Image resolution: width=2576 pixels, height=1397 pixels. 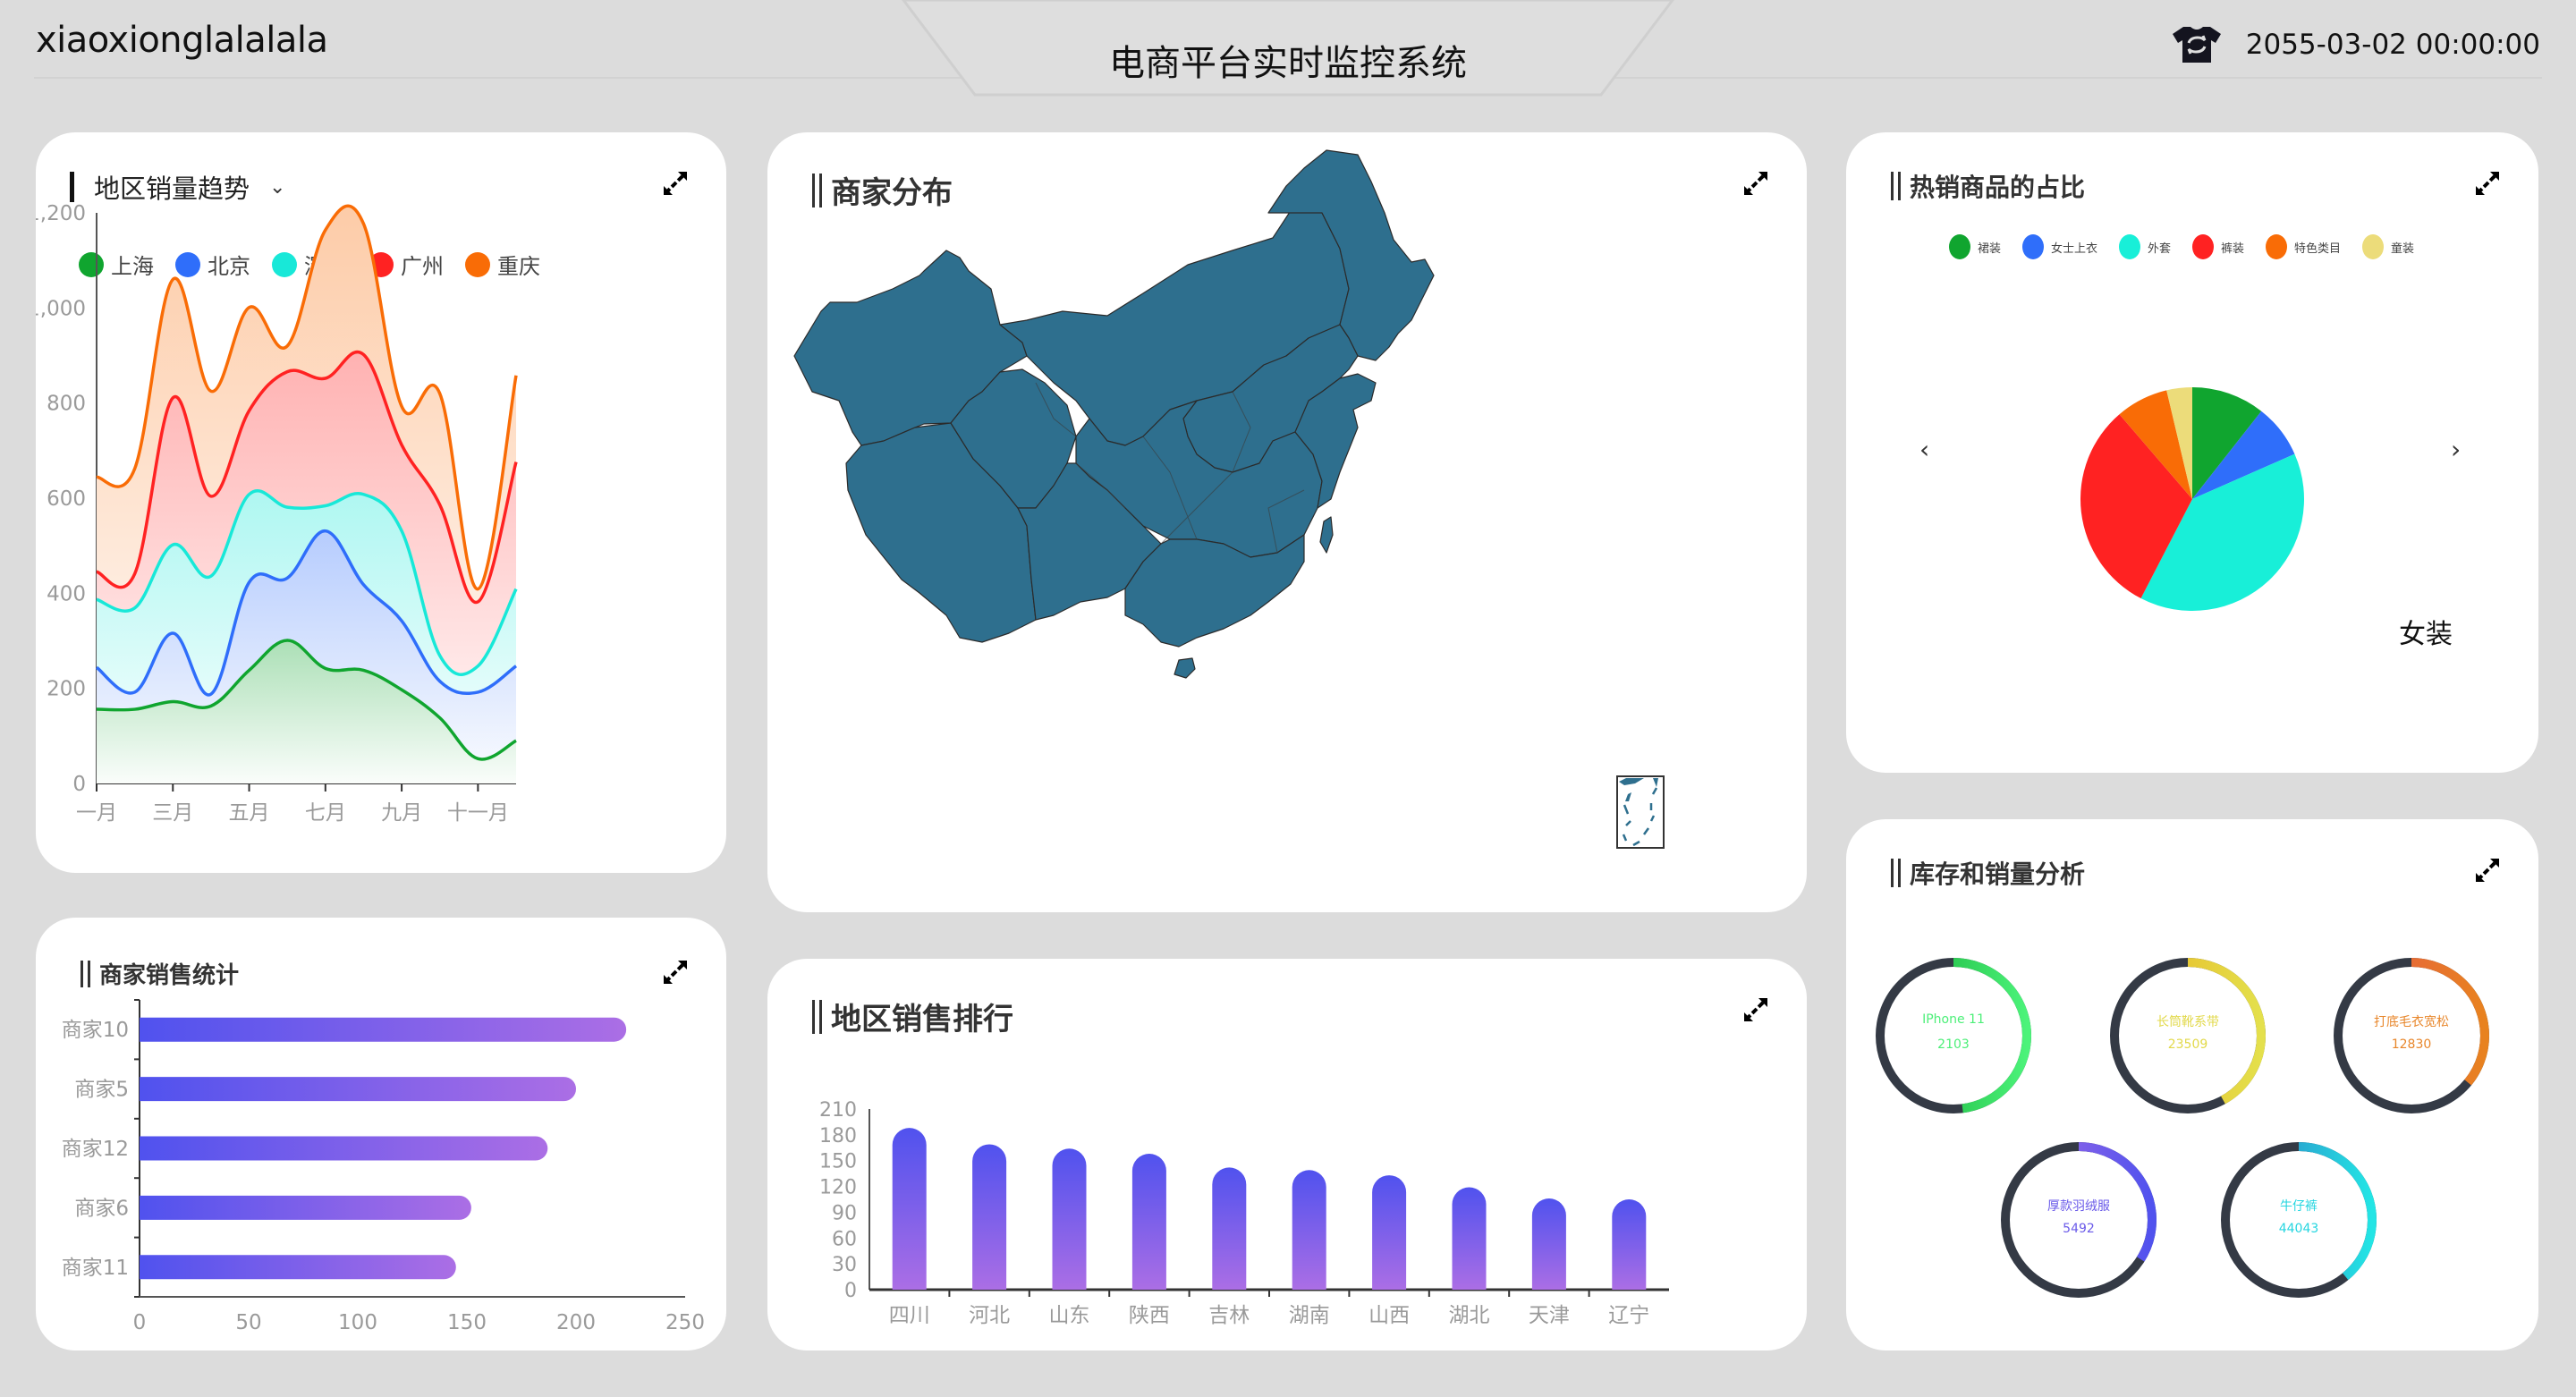 I want to click on y-tick-label: 商家5, so click(x=101, y=1090).